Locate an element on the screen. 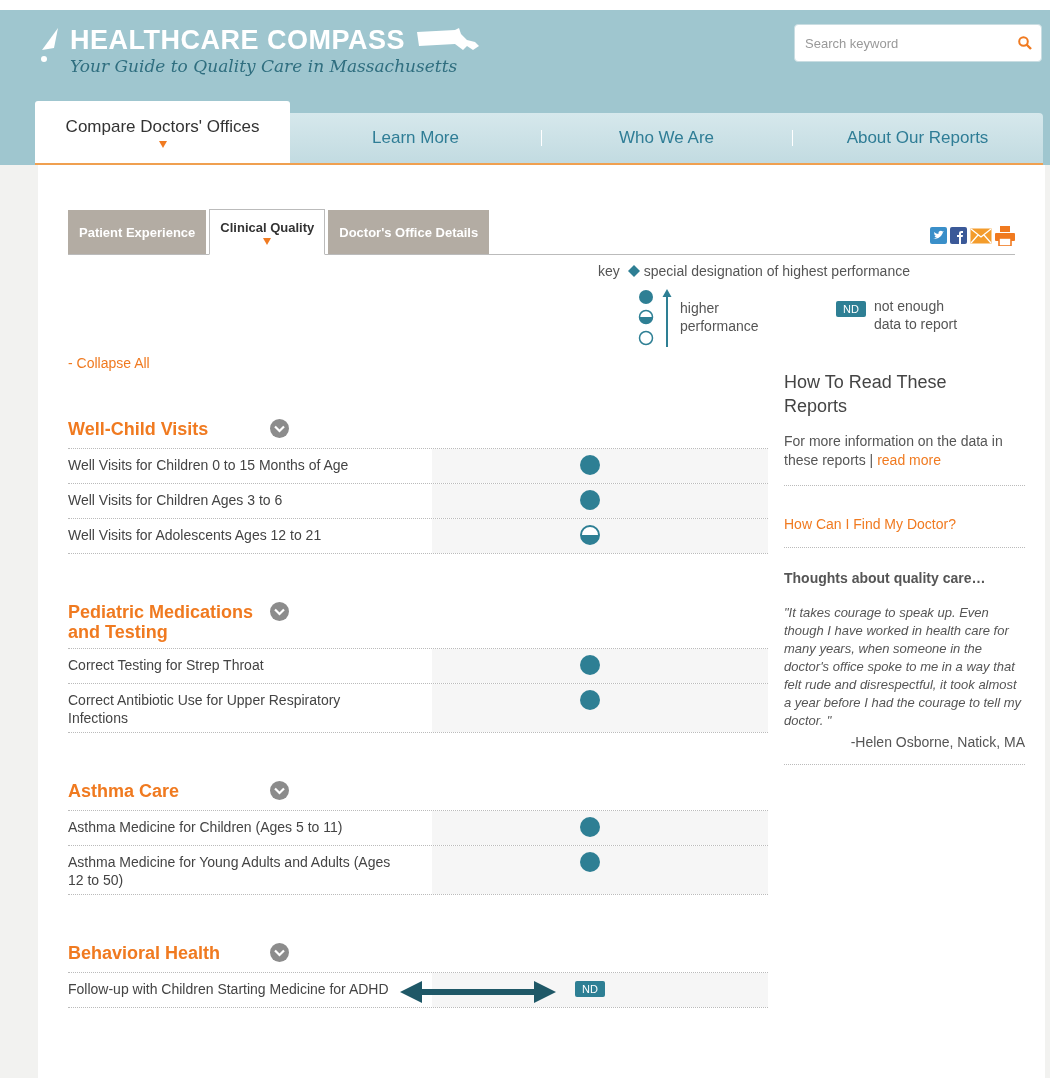 The width and height of the screenshot is (1050, 1078). key-text: special designation of highest performance is located at coordinates (776, 271).